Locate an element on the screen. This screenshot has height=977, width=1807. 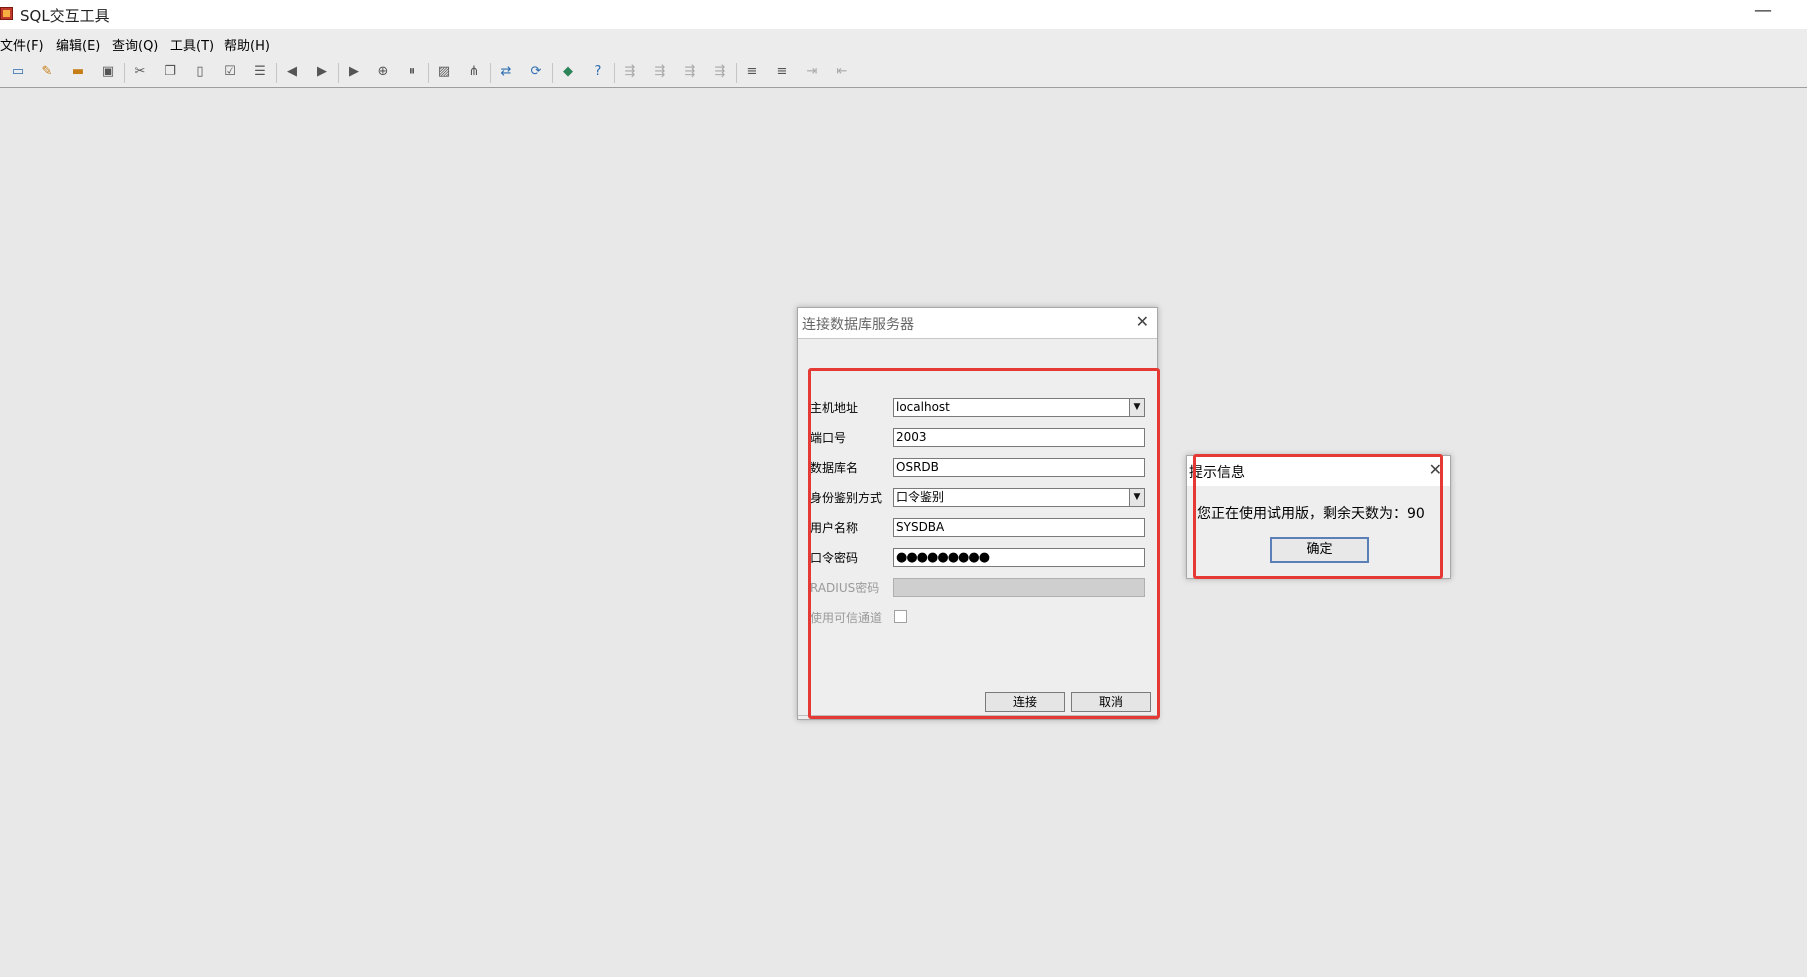
monitor-icon: ▭ is located at coordinates (18, 72).